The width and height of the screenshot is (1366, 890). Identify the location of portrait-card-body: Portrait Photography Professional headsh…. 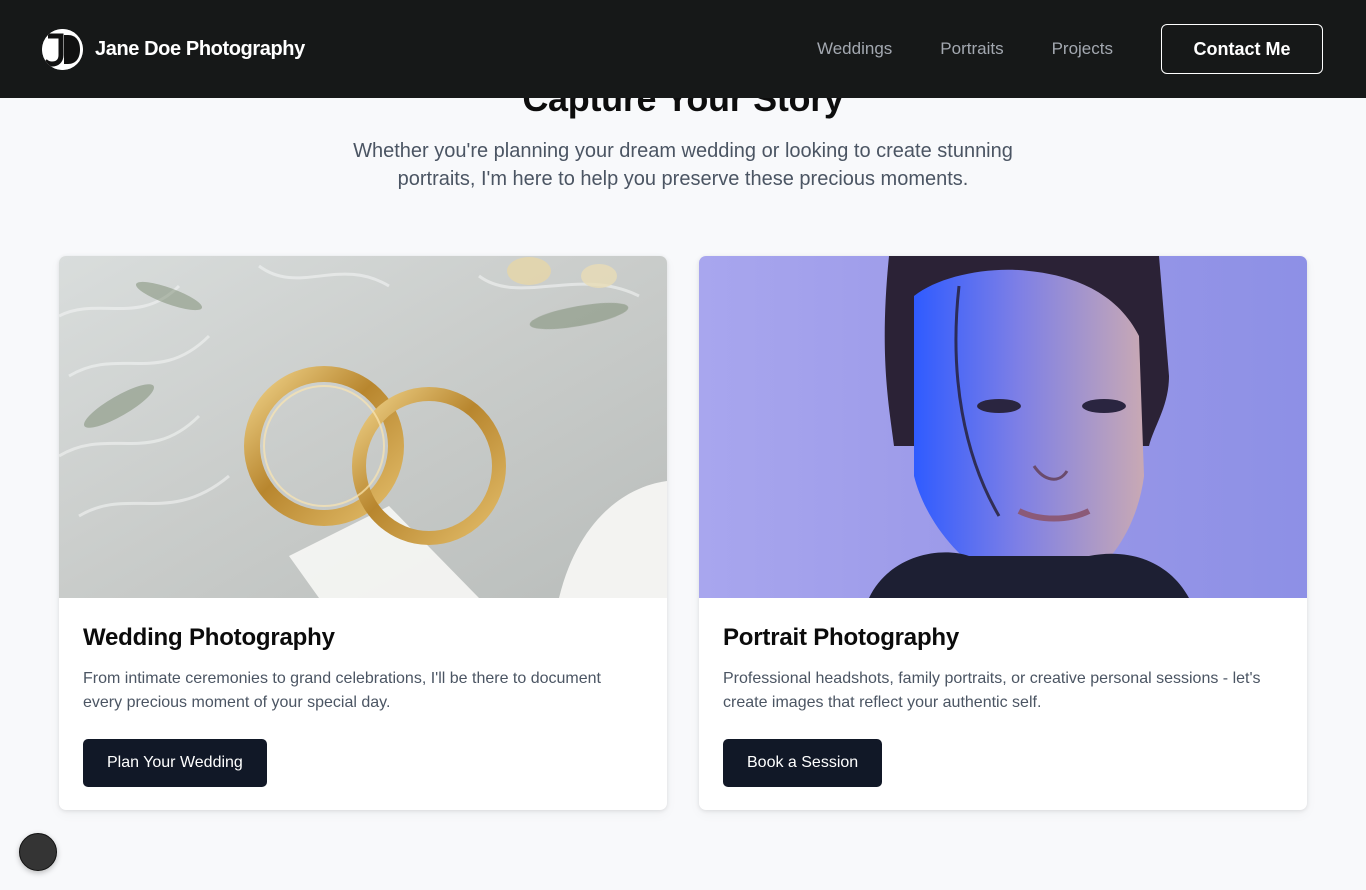
(1003, 692).